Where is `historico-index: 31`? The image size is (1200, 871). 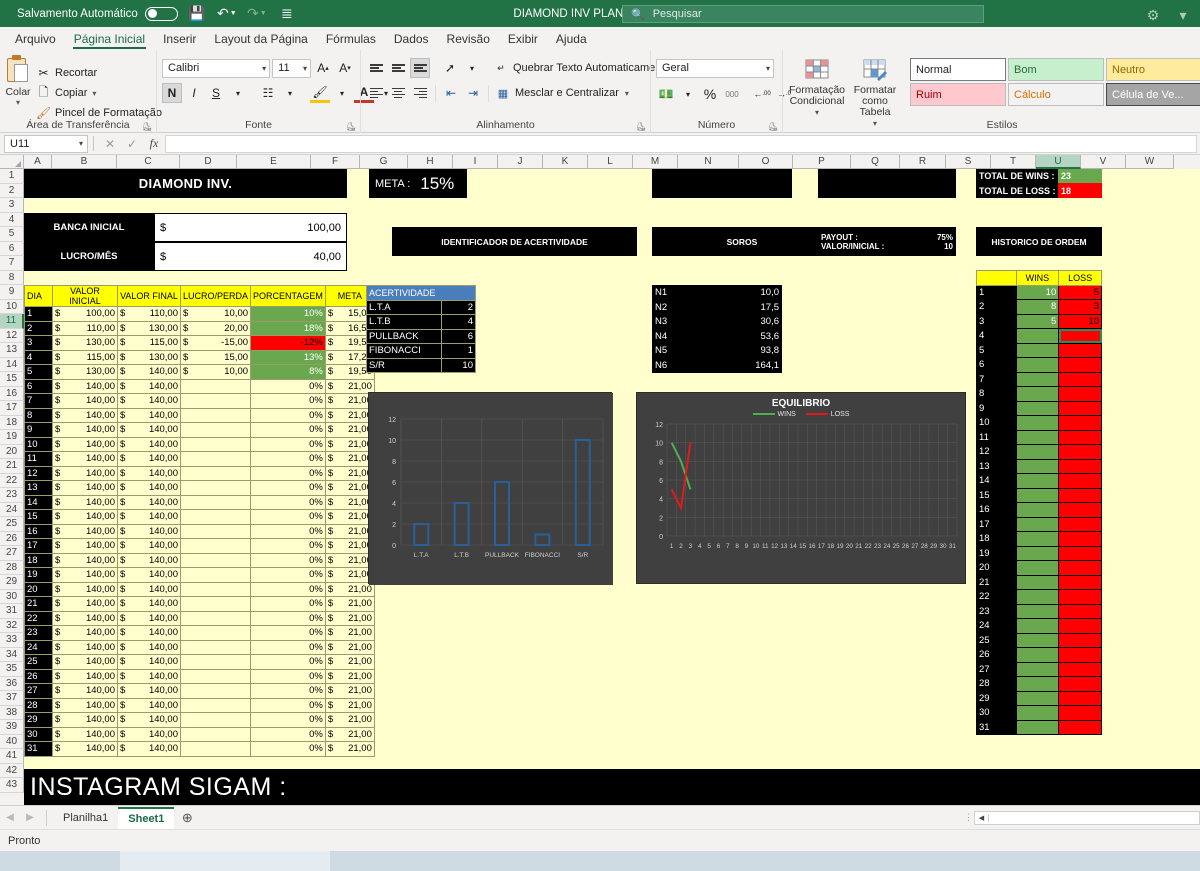
historico-index: 31 is located at coordinates (996, 727).